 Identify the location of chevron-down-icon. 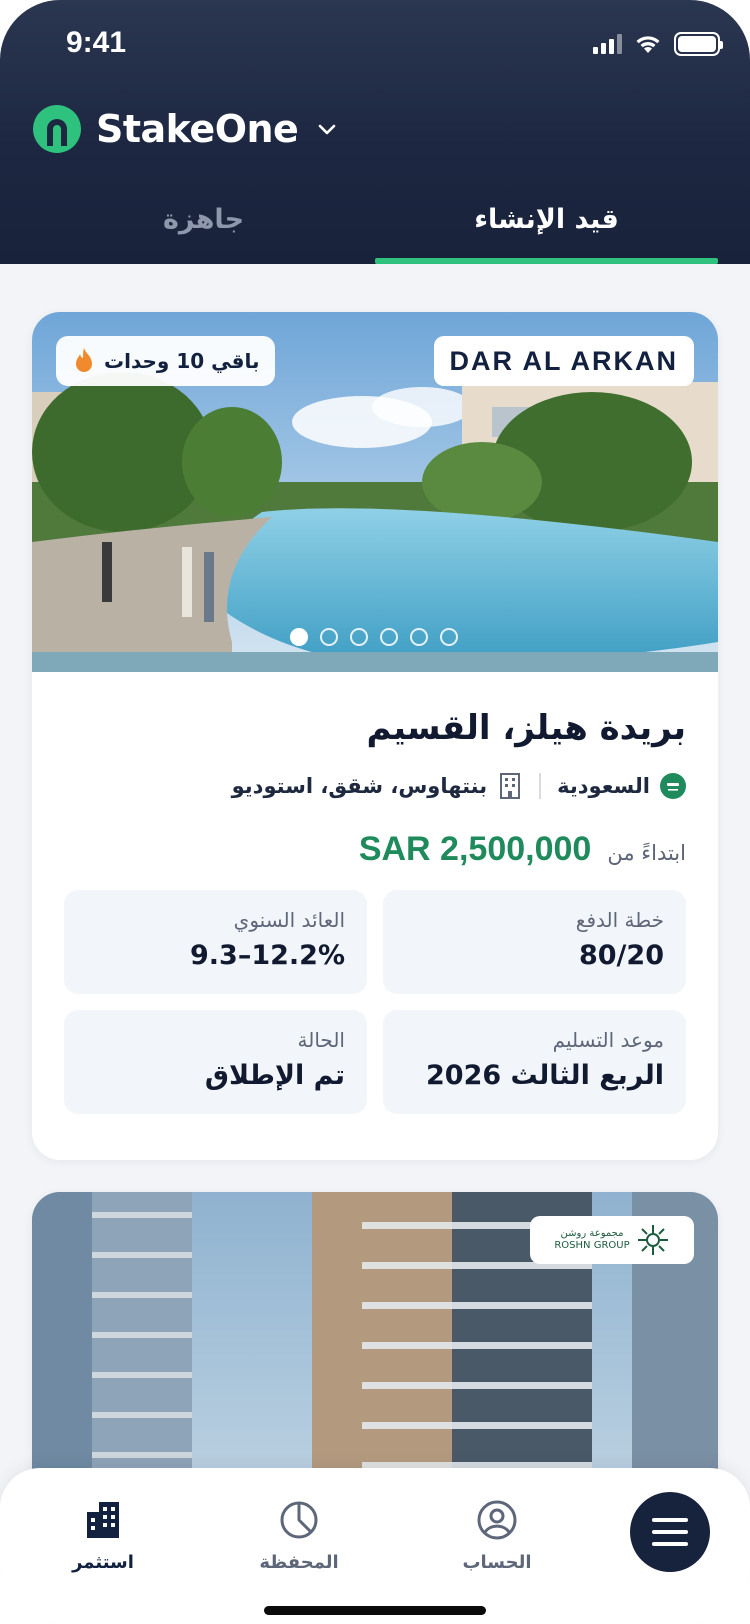
(327, 129).